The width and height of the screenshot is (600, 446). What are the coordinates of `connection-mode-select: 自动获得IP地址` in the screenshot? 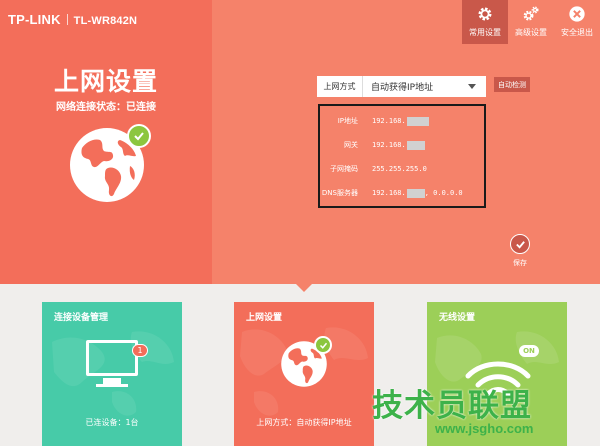 It's located at (424, 86).